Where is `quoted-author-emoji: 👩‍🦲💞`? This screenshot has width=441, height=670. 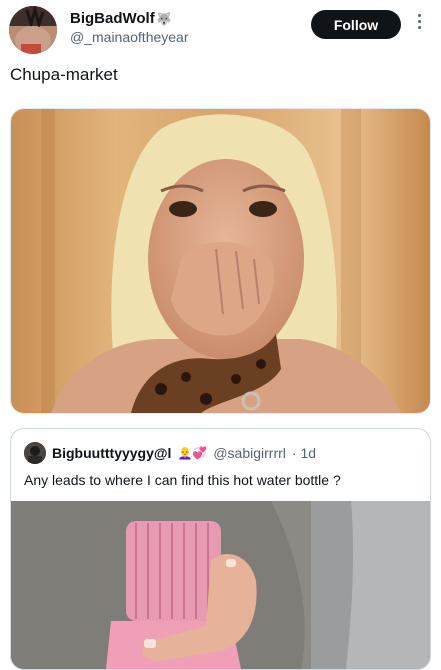
quoted-author-emoji: 👩‍🦲💞 is located at coordinates (192, 453).